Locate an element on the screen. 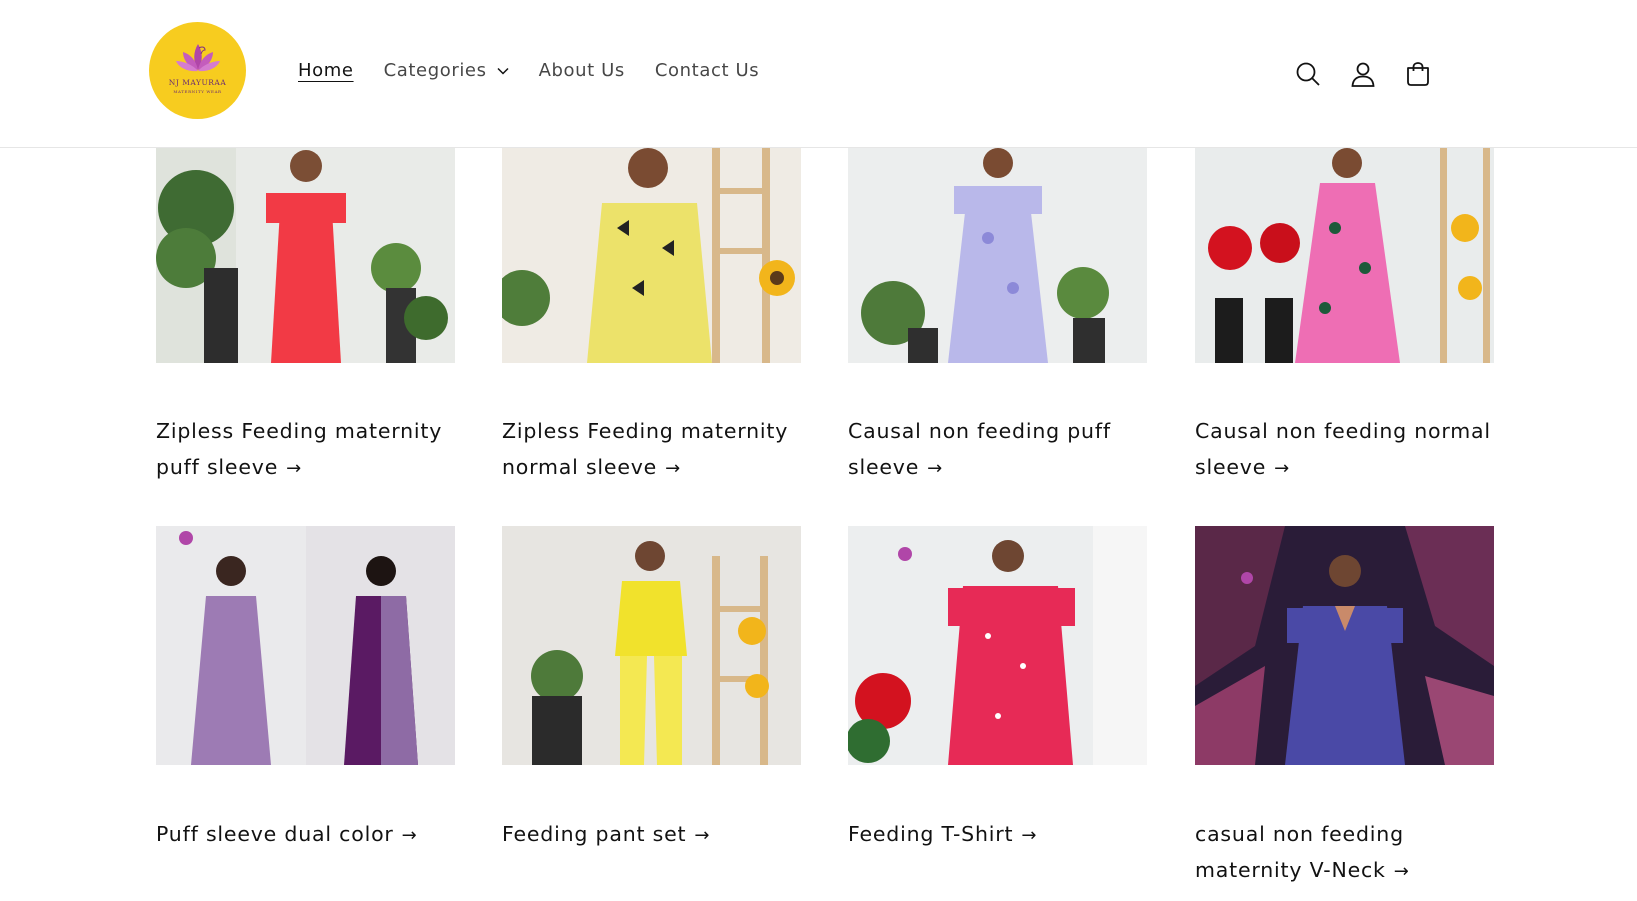  collection-title-text: Causal non feeding normal sleeve is located at coordinates (1343, 449).